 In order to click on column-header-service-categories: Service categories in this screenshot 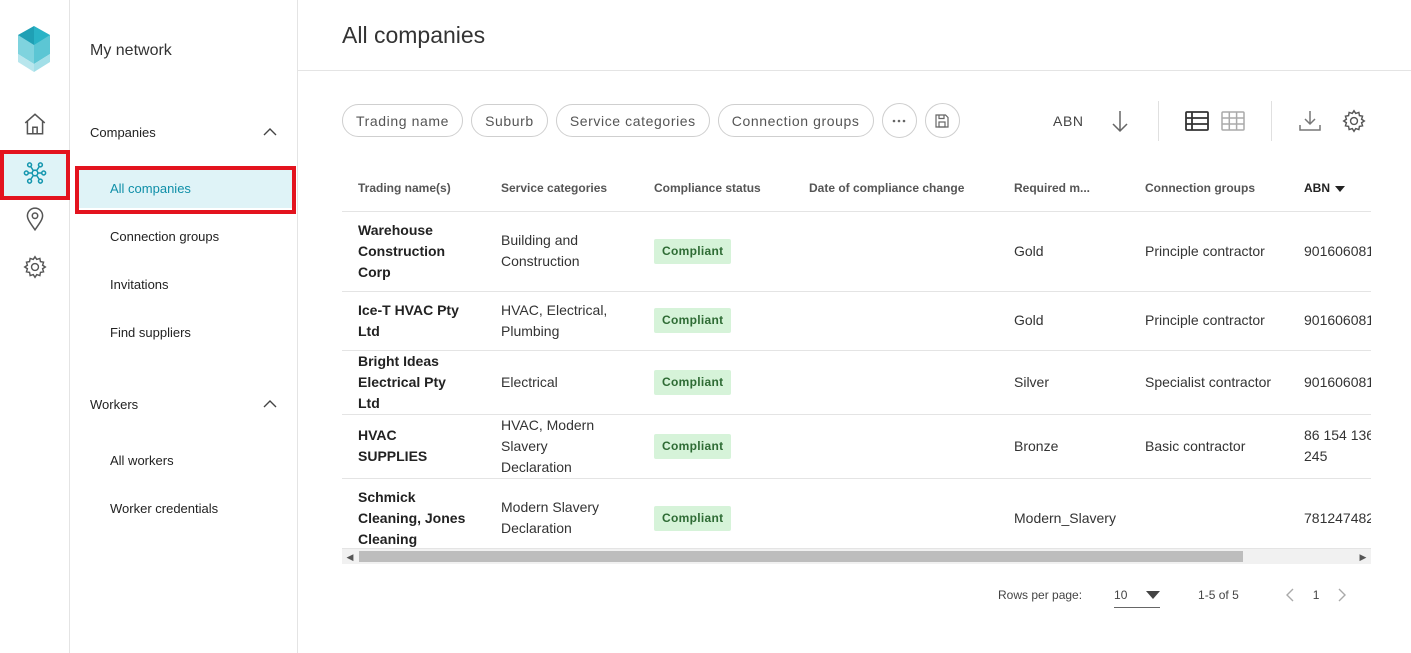, I will do `click(561, 188)`.